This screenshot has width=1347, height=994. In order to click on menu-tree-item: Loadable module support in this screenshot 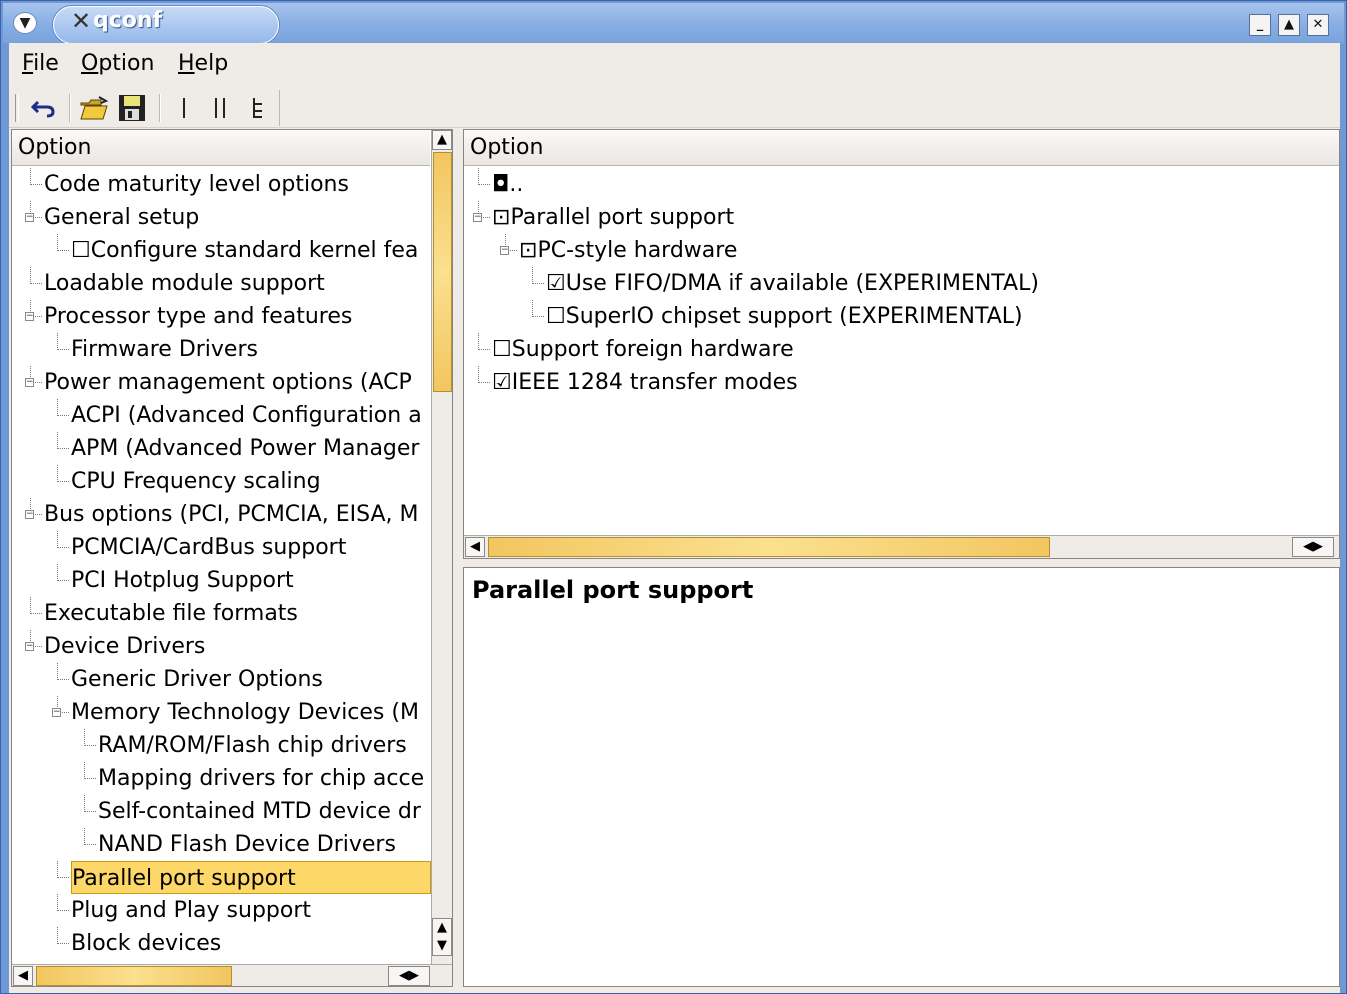, I will do `click(184, 283)`.